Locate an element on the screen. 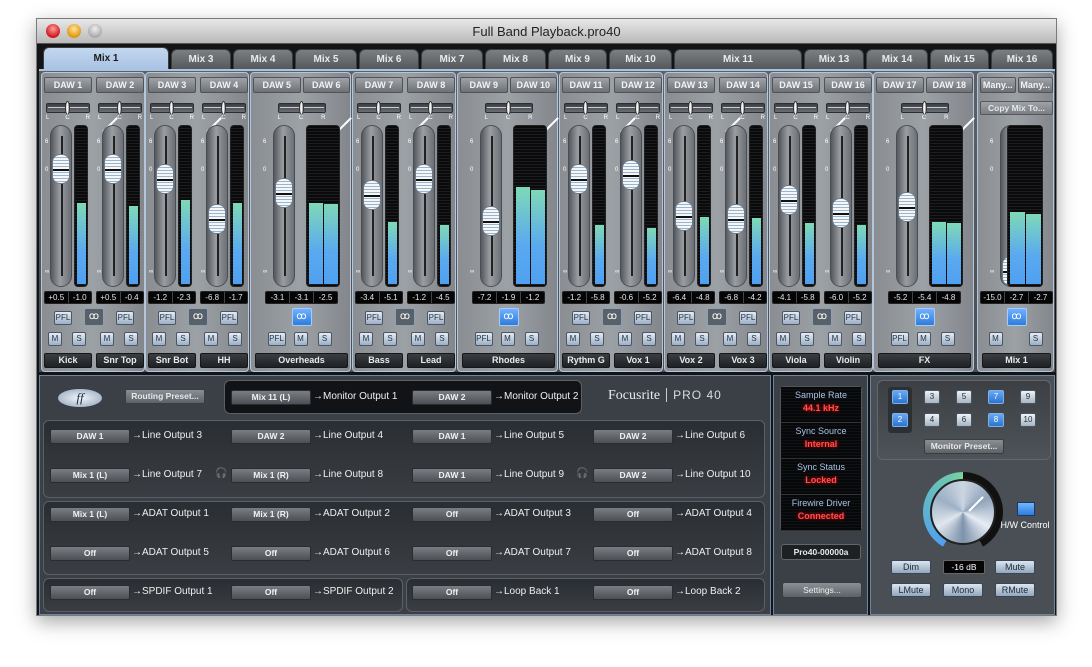  input-source-button: DAW 16 is located at coordinates (848, 85).